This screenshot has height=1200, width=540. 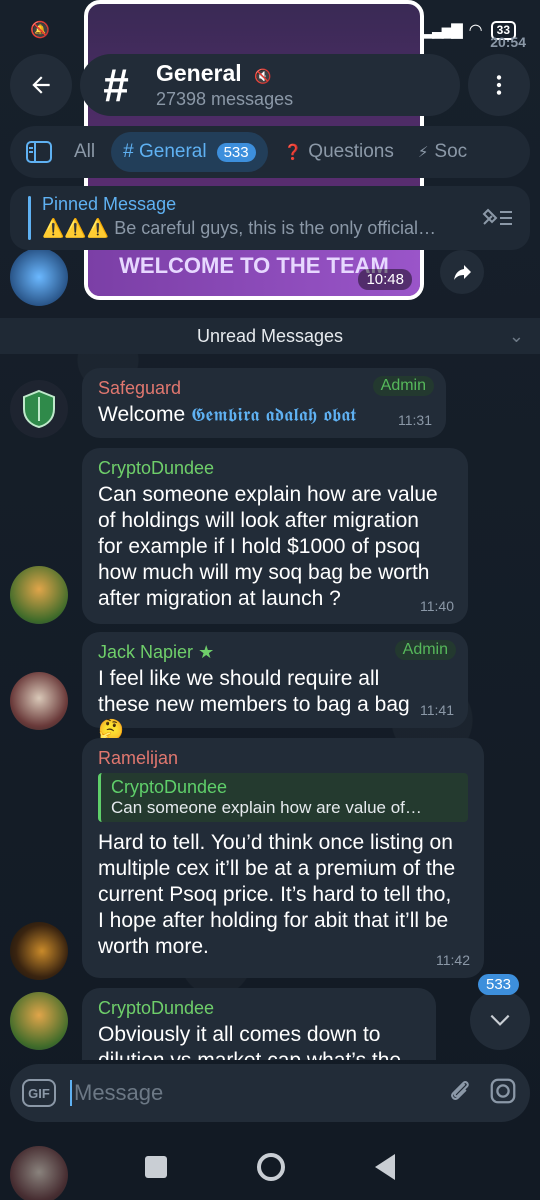 What do you see at coordinates (503, 1090) in the screenshot?
I see `camera-icon` at bounding box center [503, 1090].